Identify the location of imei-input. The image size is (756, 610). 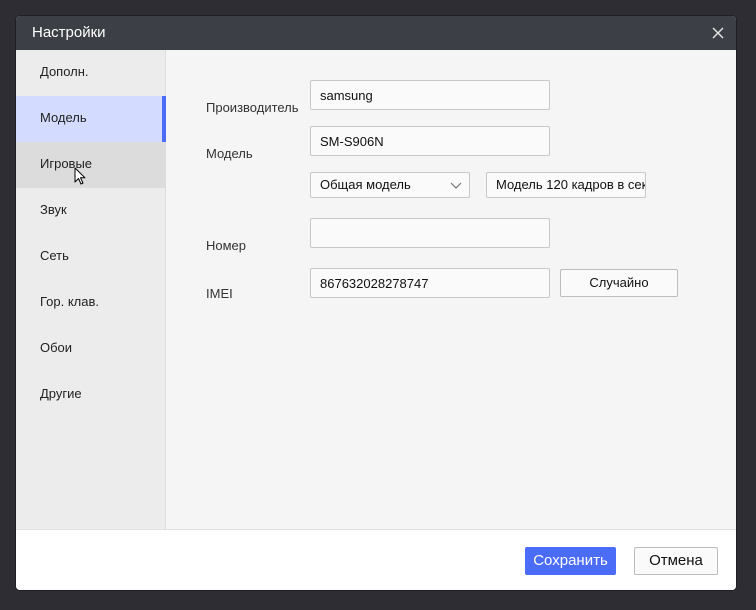
(430, 283).